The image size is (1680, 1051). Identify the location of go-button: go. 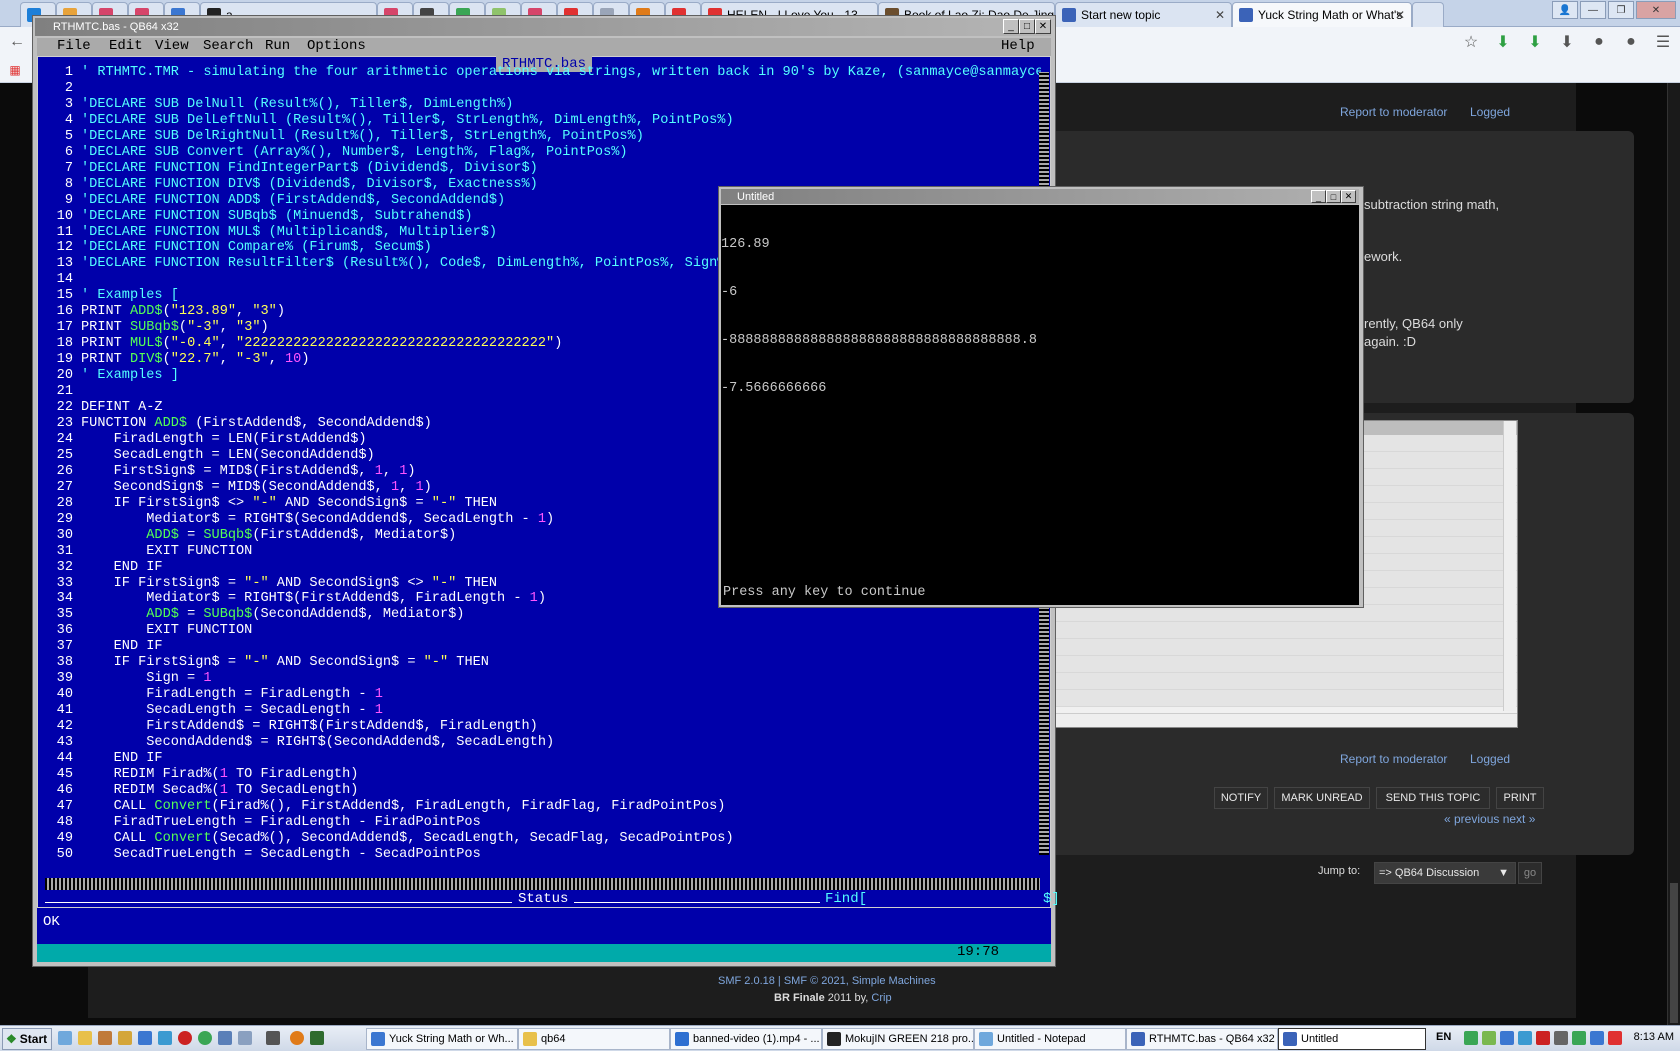
(1530, 873).